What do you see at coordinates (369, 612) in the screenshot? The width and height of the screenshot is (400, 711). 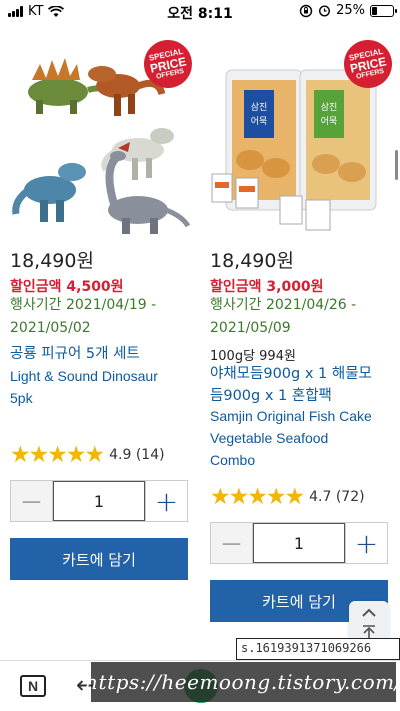 I see `chevron-up-icon` at bounding box center [369, 612].